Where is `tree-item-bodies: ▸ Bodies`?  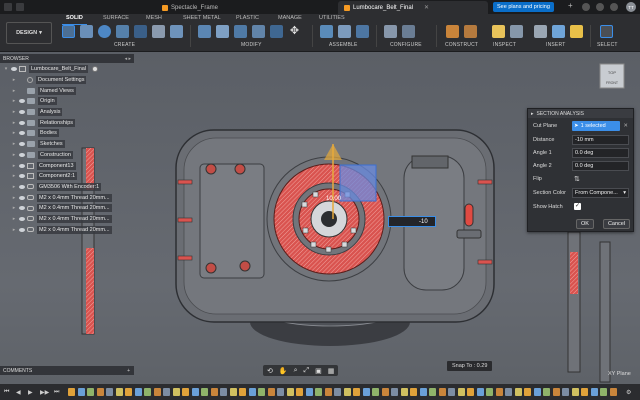 tree-item-bodies: ▸ Bodies is located at coordinates (57, 133).